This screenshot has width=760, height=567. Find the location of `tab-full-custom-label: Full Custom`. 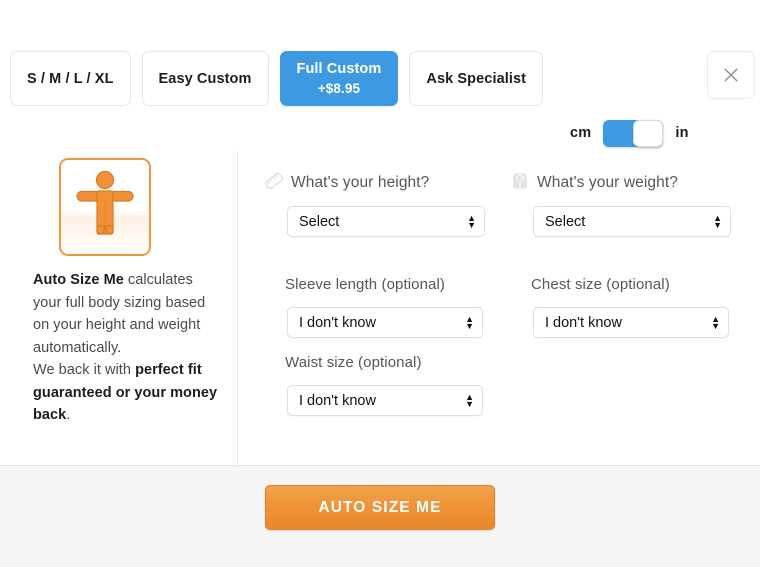

tab-full-custom-label: Full Custom is located at coordinates (339, 69).